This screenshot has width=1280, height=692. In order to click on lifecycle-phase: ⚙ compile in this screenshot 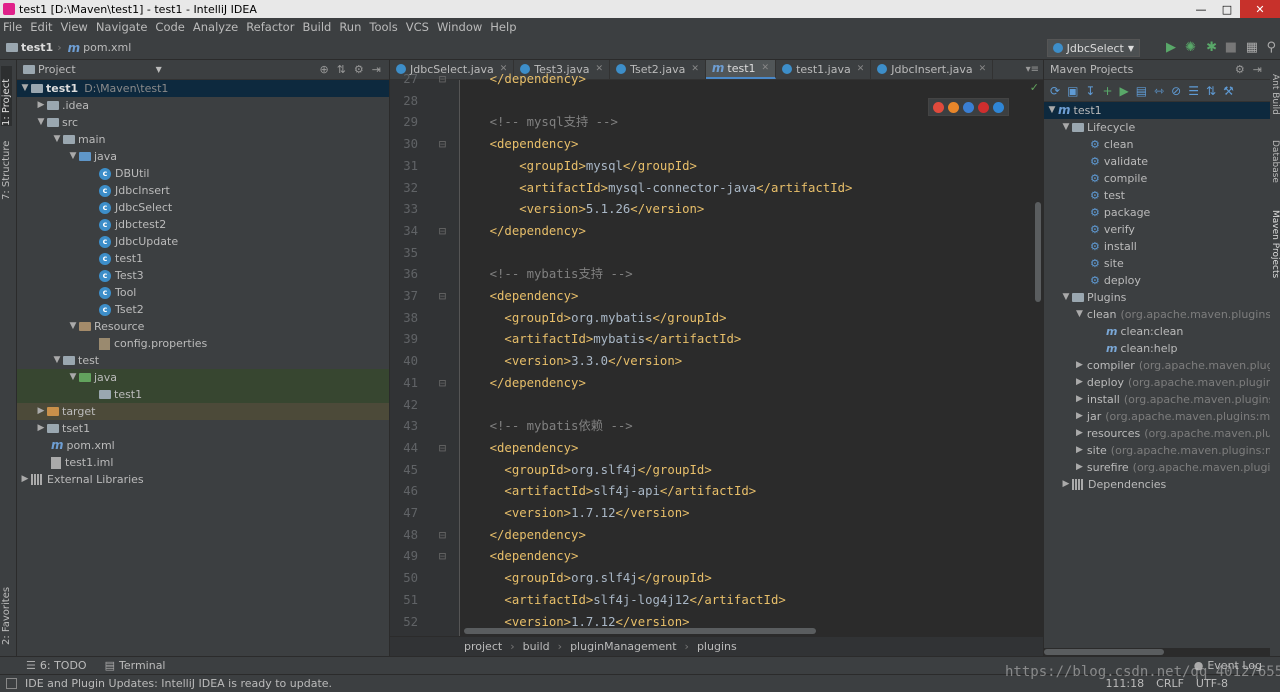, I will do `click(1157, 178)`.